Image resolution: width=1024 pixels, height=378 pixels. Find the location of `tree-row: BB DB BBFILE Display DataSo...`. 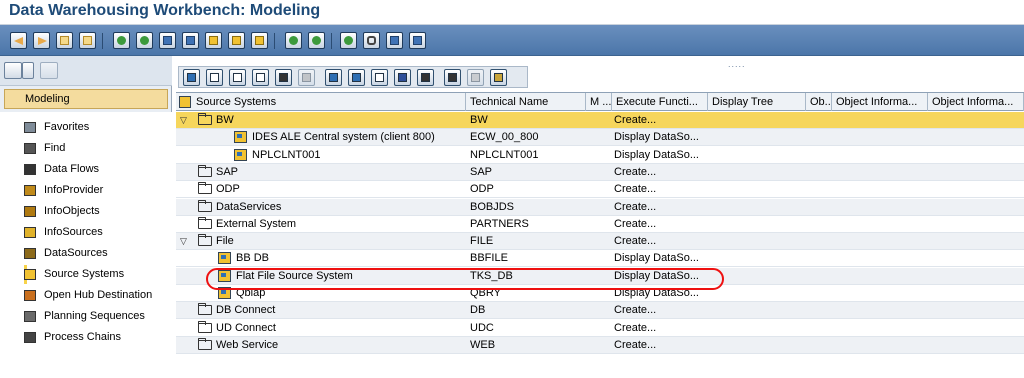

tree-row: BB DB BBFILE Display DataSo... is located at coordinates (600, 259).